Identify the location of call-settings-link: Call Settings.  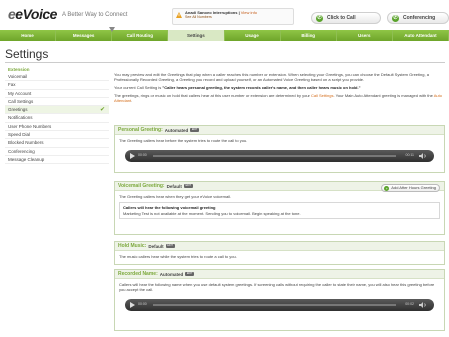
(322, 95).